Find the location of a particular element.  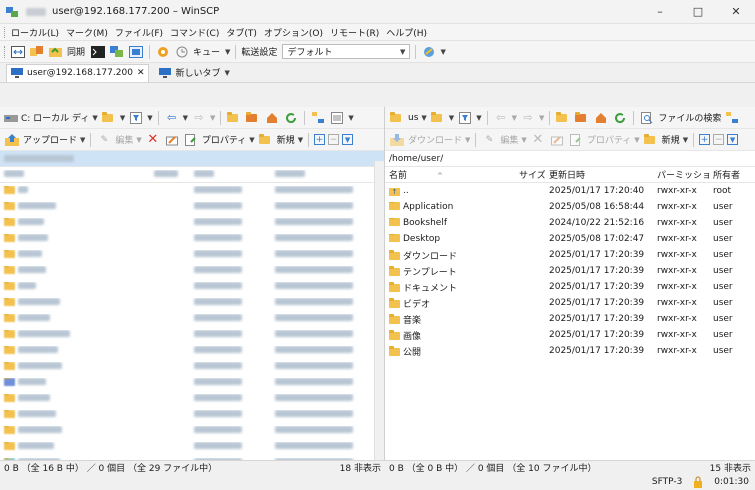

menu-tab: タブ(T) is located at coordinates (241, 32).